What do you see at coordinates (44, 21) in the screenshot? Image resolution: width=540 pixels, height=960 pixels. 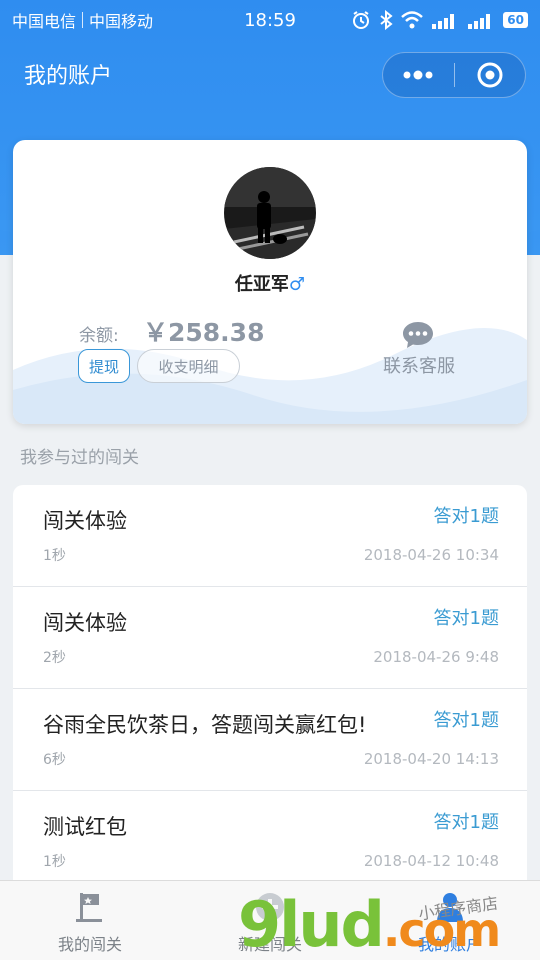 I see `carrier-1: 中国电信` at bounding box center [44, 21].